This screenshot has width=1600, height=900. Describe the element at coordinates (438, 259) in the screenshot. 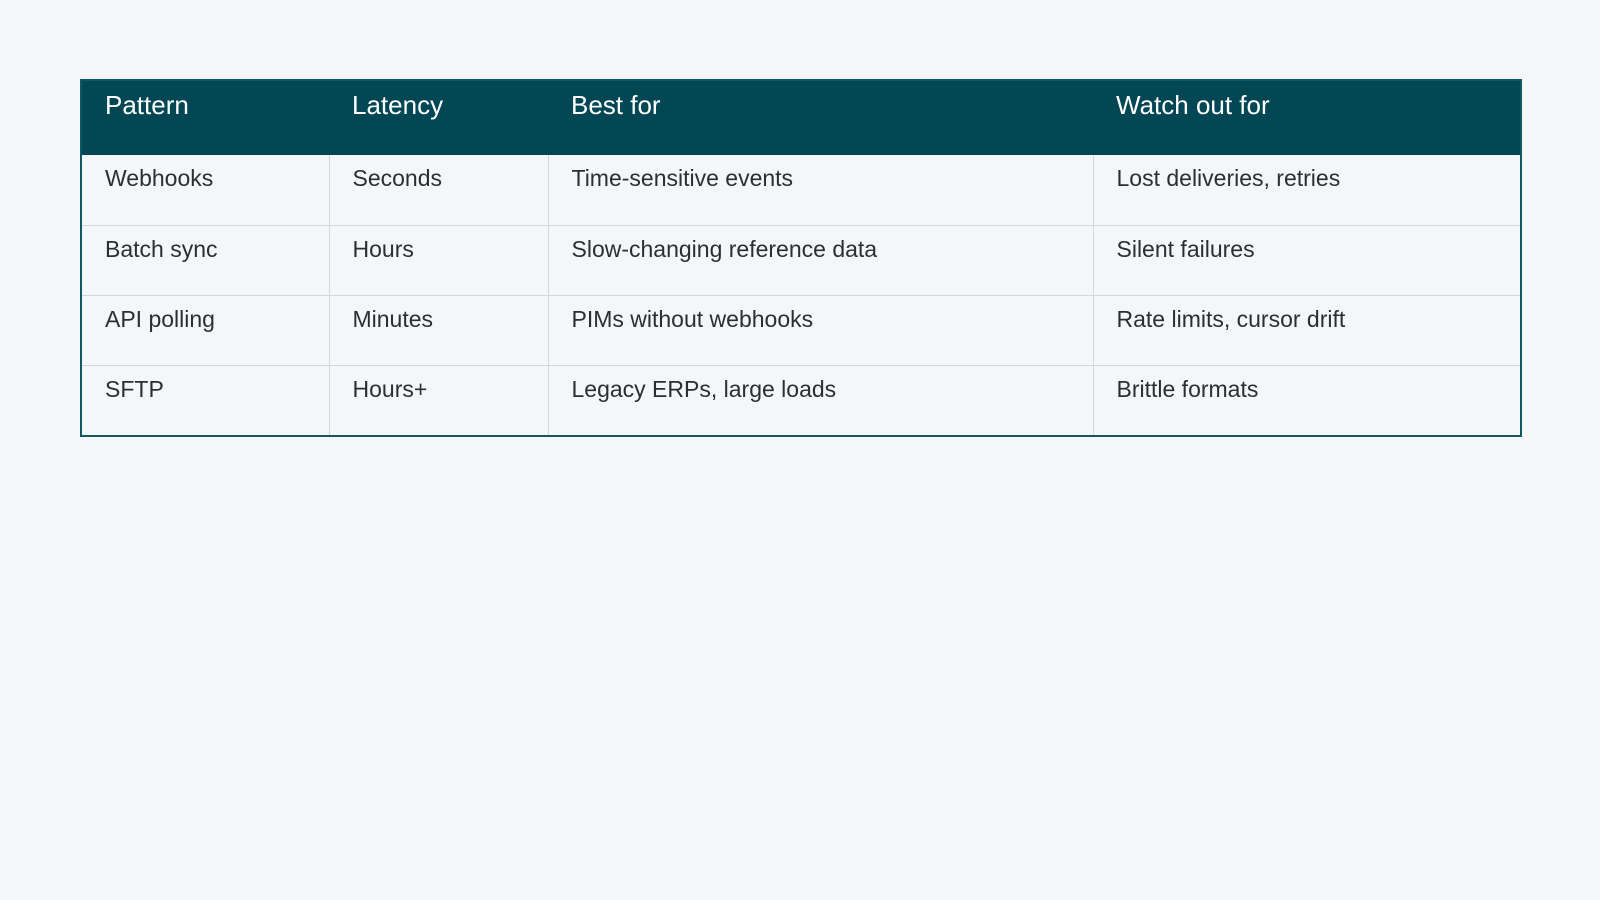

I see `cell-latency: Hours` at that location.